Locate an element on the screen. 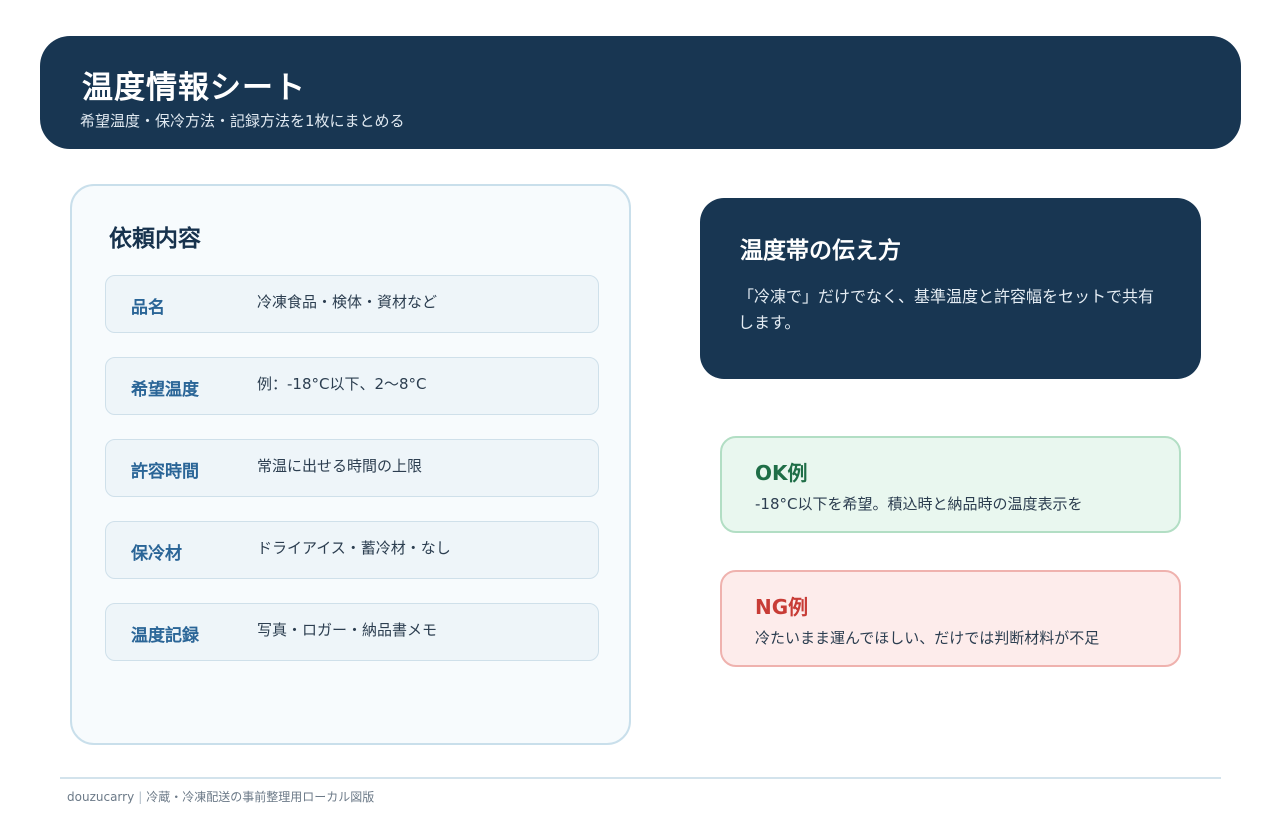  request-row-temperature-record: 温度記録 写真・ロガー・納品書メモ is located at coordinates (352, 632).